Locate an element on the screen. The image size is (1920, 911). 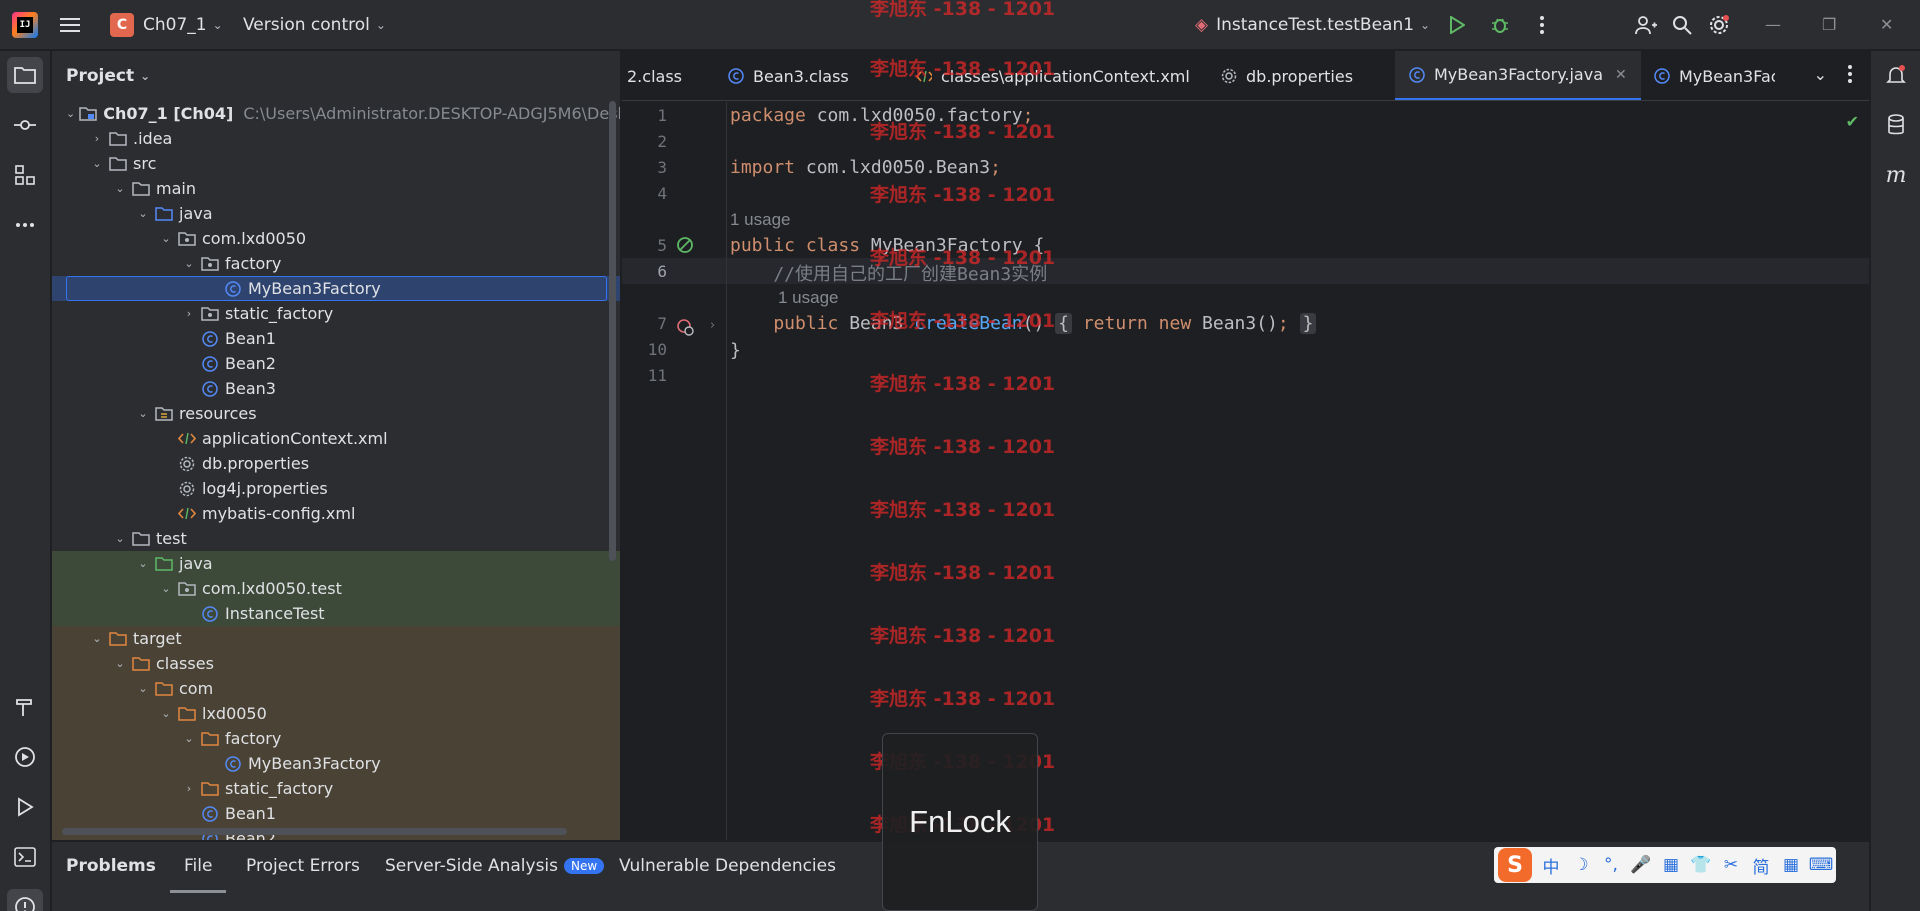
ime-toolbar-item: 简 is located at coordinates (1761, 865).